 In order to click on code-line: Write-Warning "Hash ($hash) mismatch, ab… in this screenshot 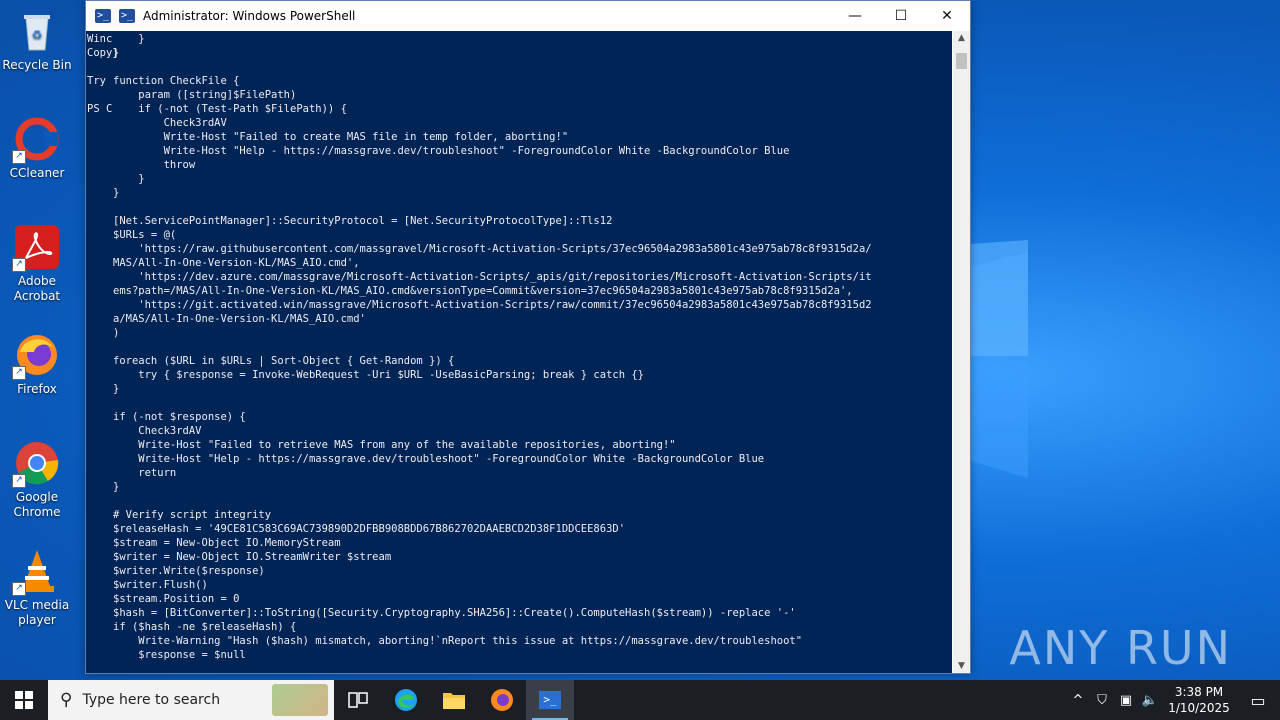, I will do `click(458, 641)`.